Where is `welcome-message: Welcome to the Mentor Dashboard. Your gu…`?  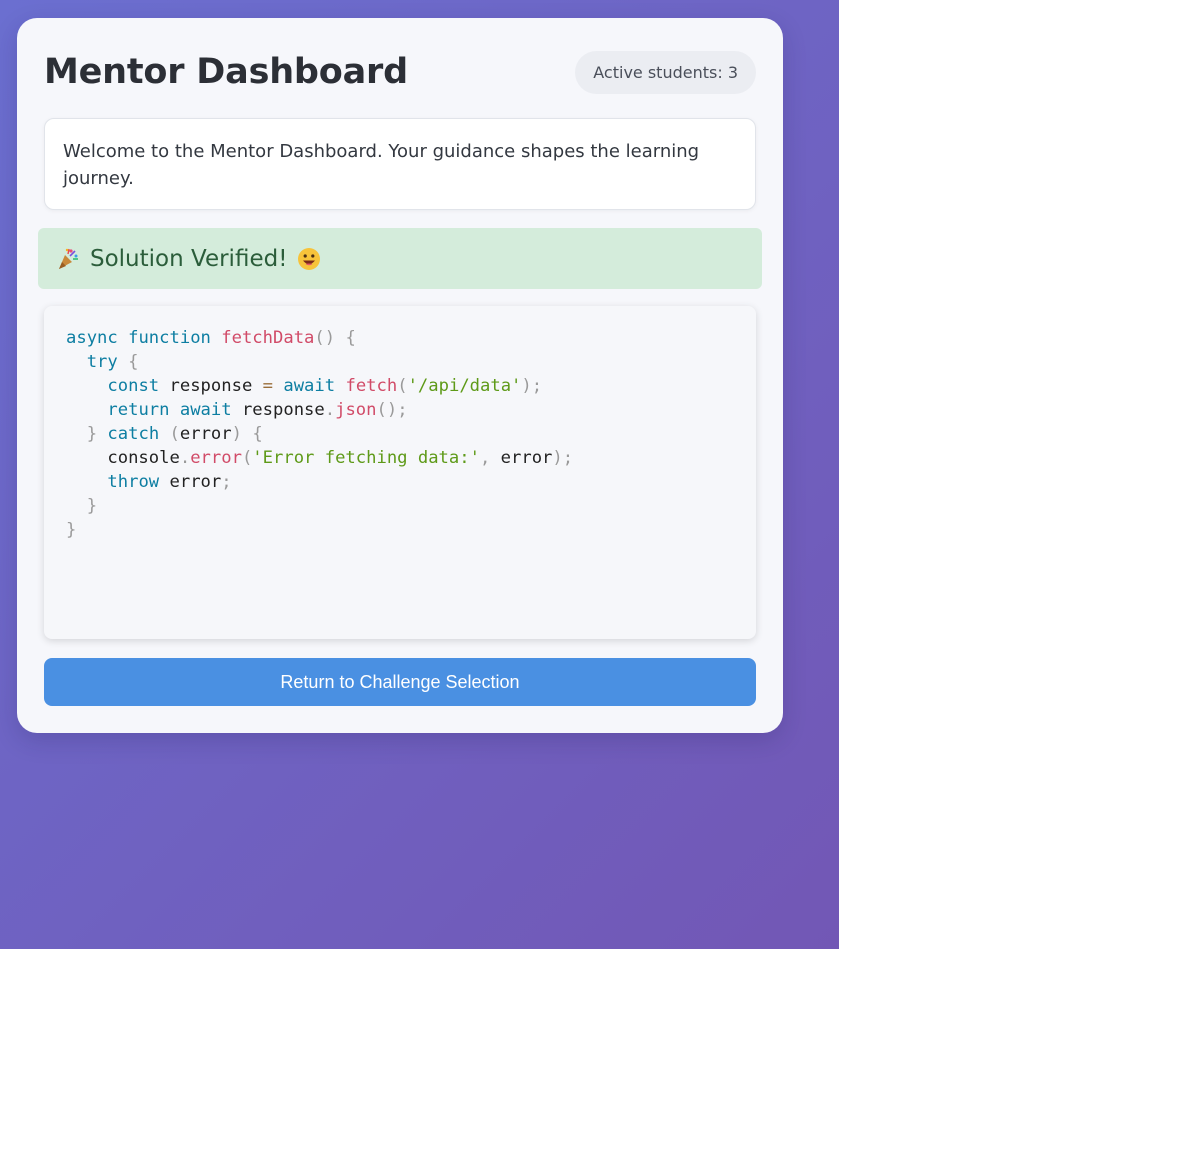
welcome-message: Welcome to the Mentor Dashboard. Your gu… is located at coordinates (400, 164).